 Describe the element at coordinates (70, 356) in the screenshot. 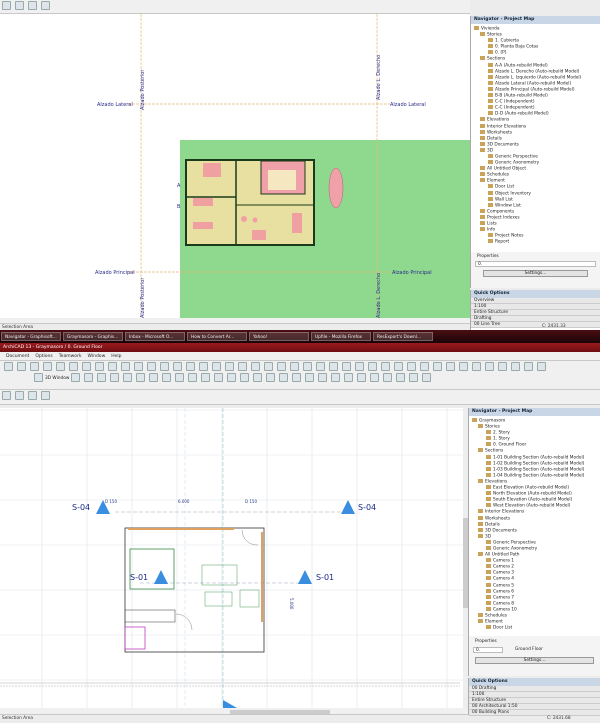

I see `menu-item: Teamwork` at that location.